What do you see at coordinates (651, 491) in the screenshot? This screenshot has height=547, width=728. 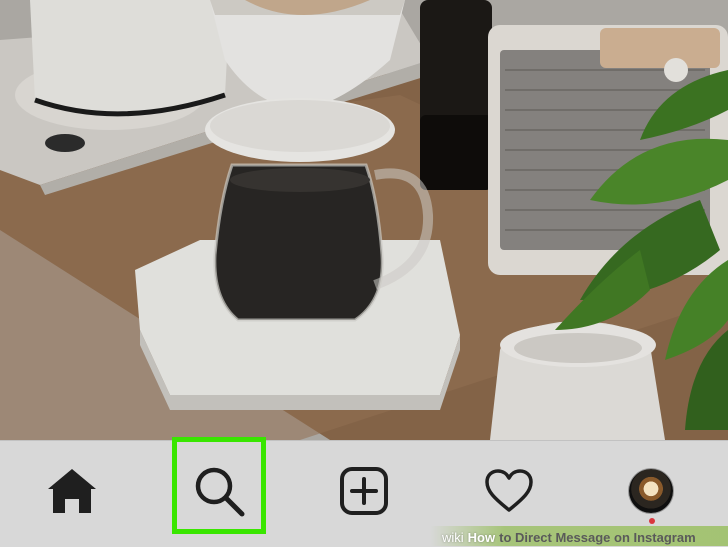 I see `avatar` at bounding box center [651, 491].